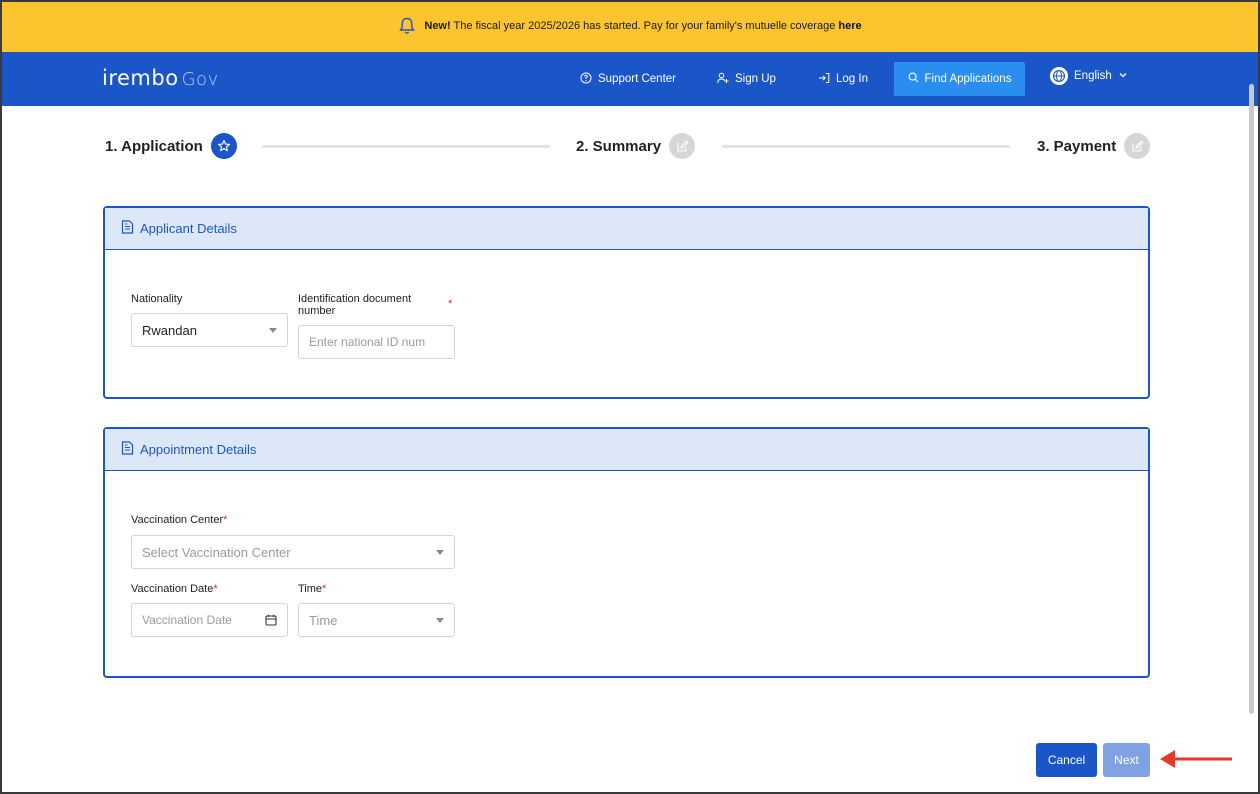 The height and width of the screenshot is (794, 1260). I want to click on language-label: English, so click(1093, 76).